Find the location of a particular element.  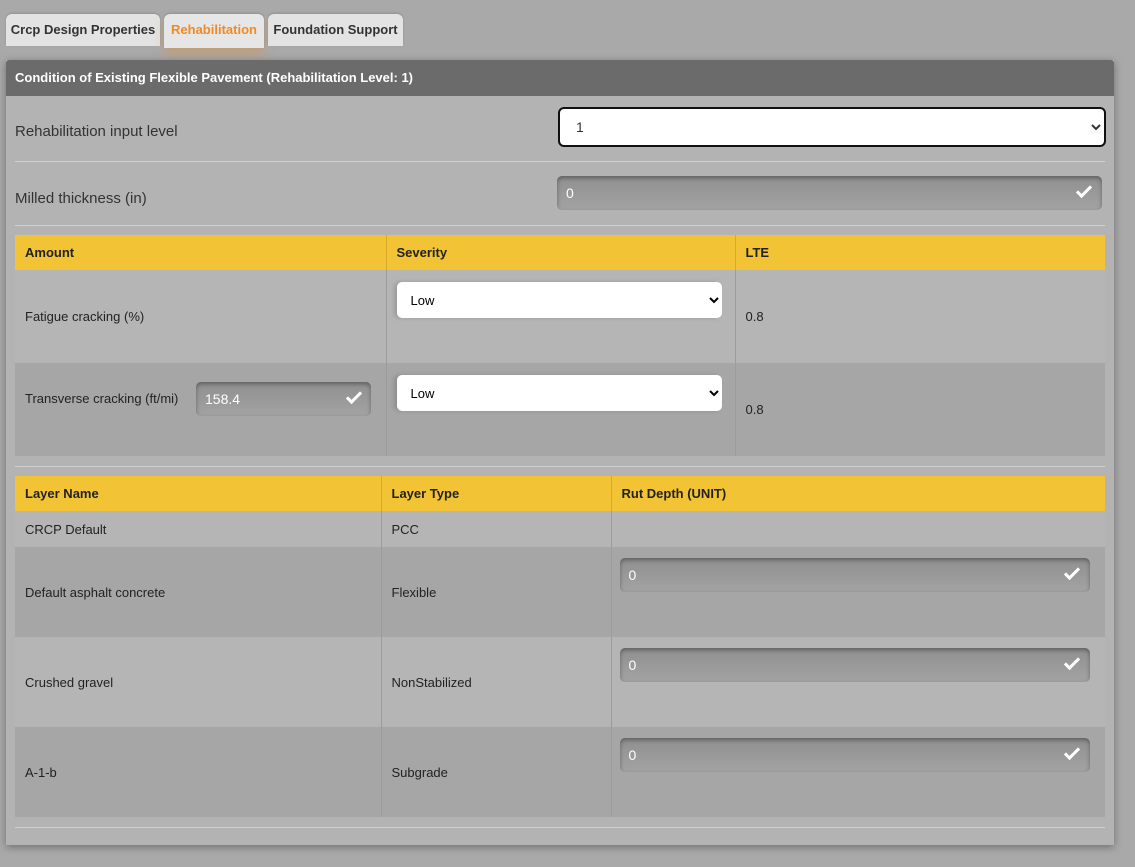

table-row: CRCP Default PCC is located at coordinates (560, 529).